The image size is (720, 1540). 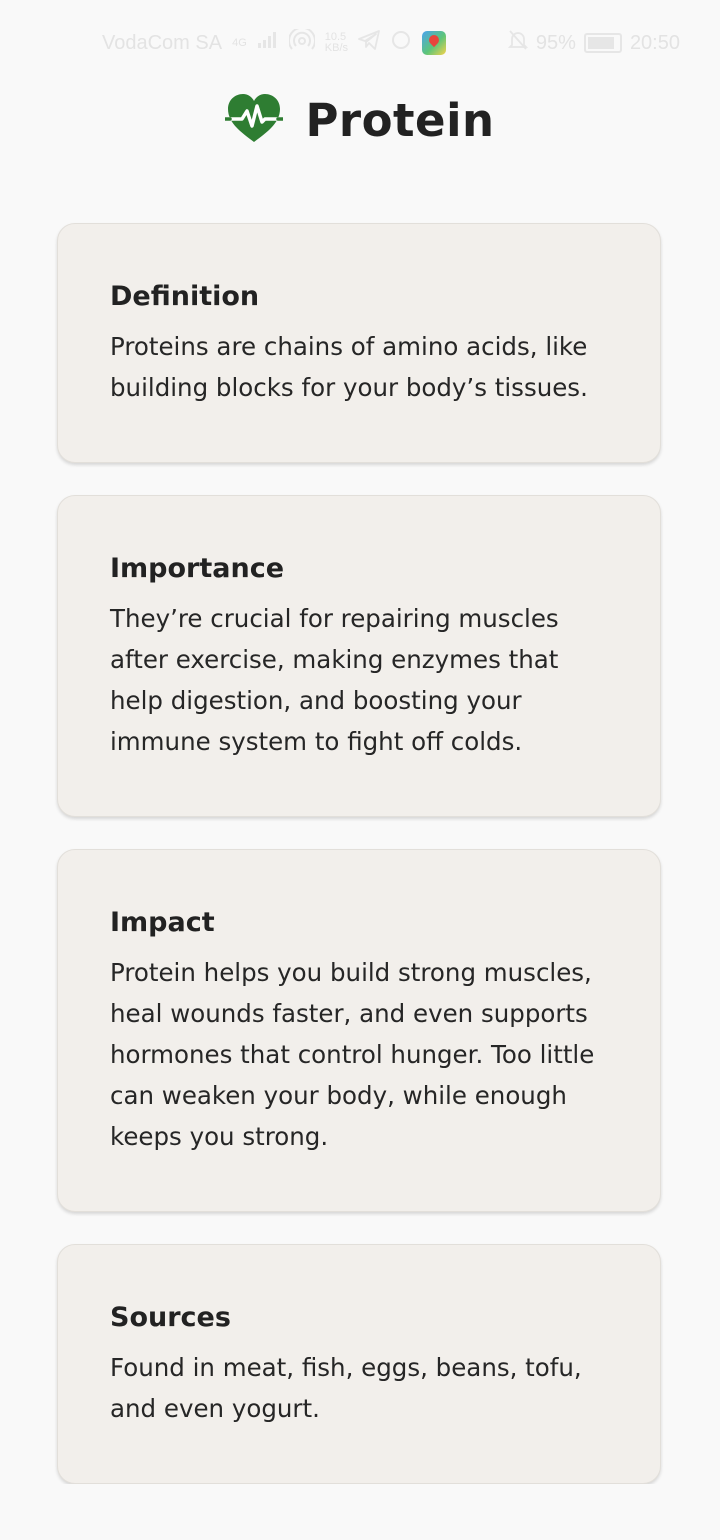 What do you see at coordinates (518, 43) in the screenshot?
I see `notifications-off-icon` at bounding box center [518, 43].